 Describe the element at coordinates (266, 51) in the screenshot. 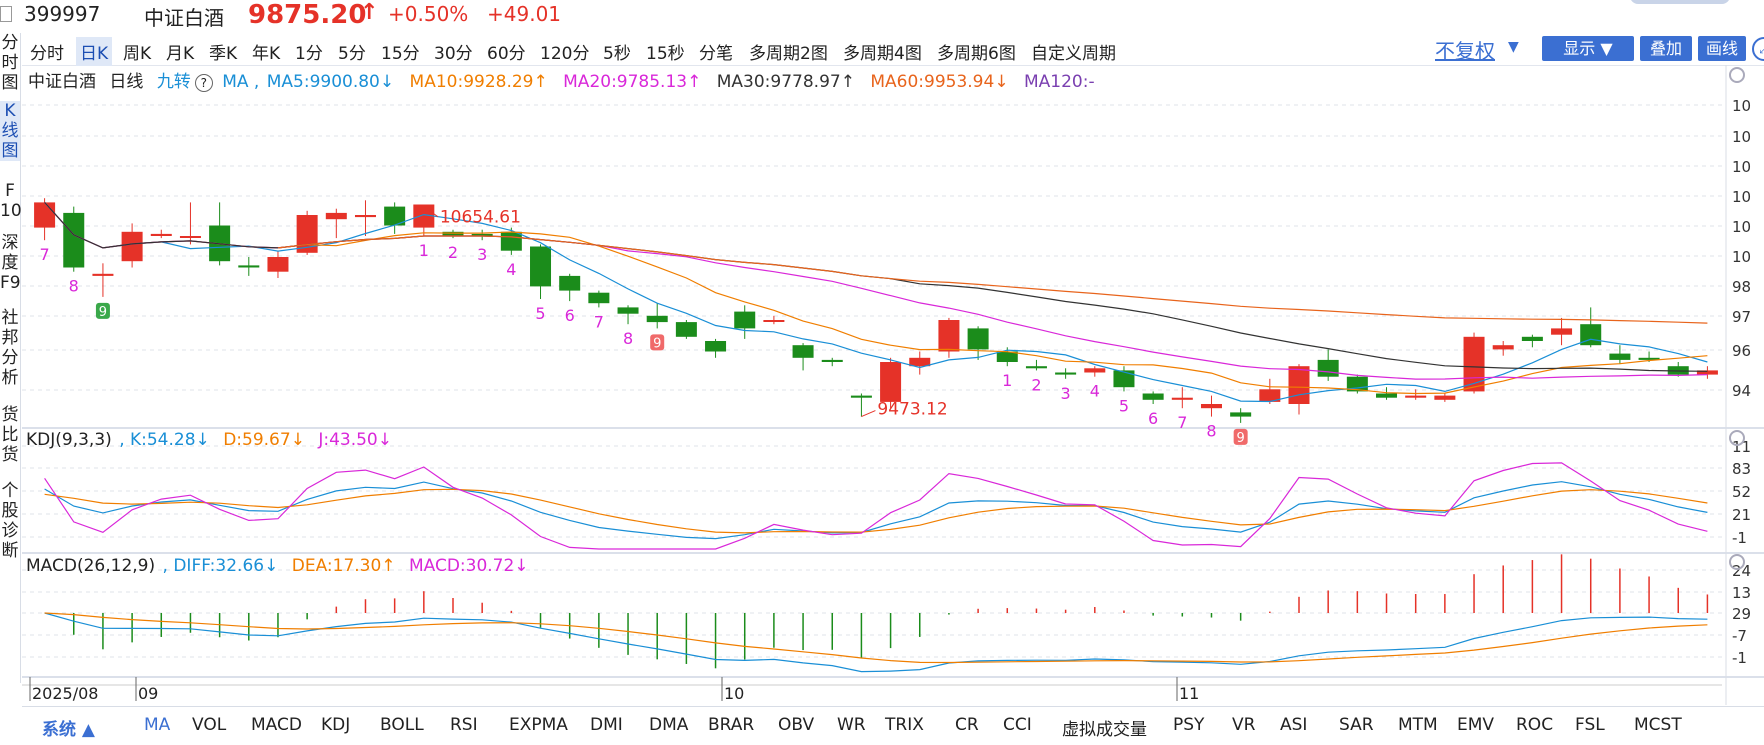

I see `period-tab-5: 年K` at that location.